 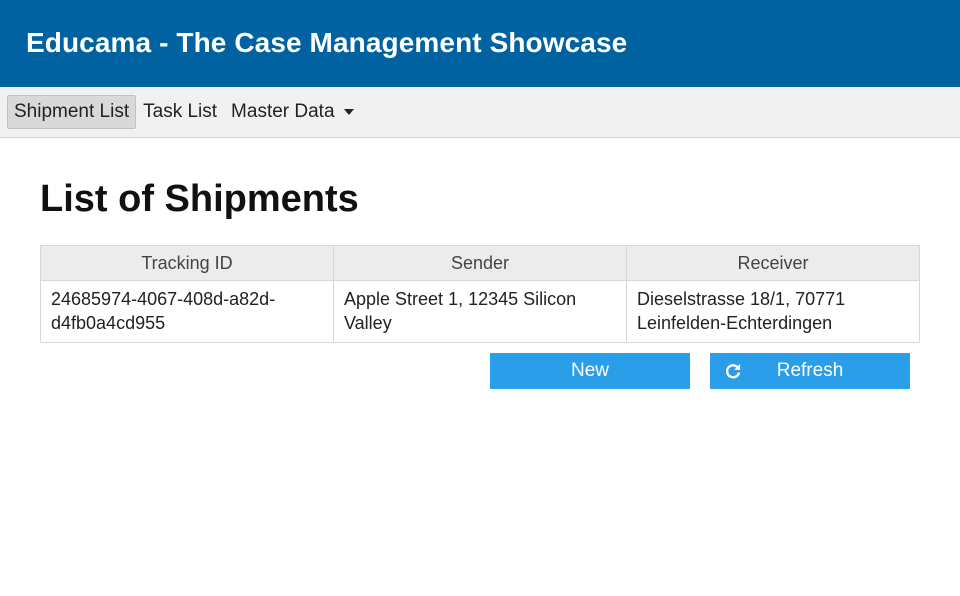 I want to click on refresh-button: Refresh, so click(x=810, y=371).